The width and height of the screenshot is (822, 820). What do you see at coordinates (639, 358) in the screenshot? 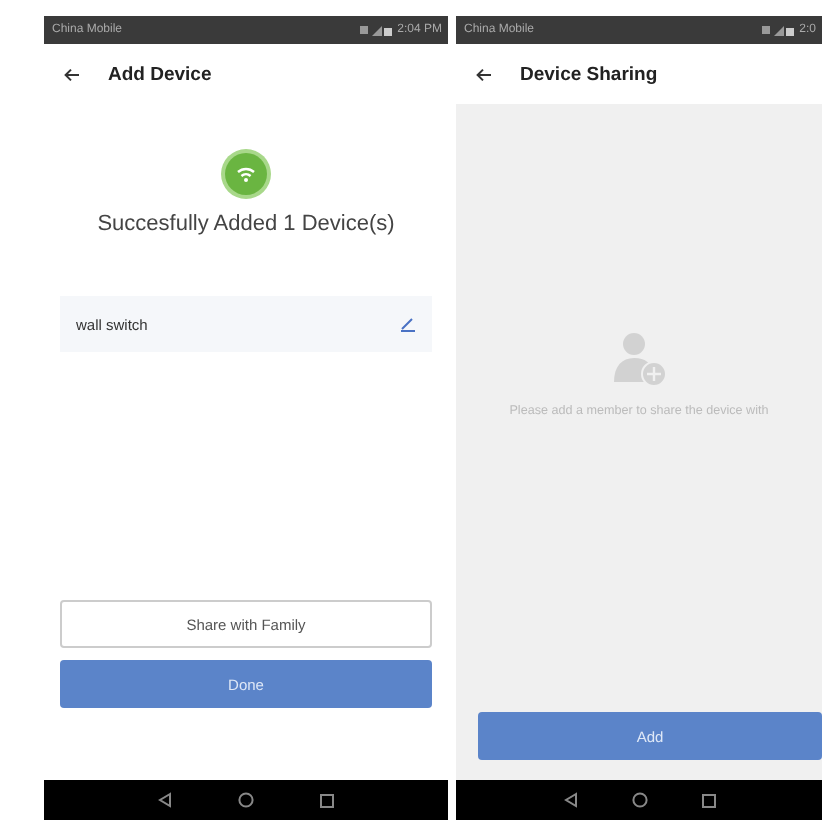
I see `add-member-icon` at bounding box center [639, 358].